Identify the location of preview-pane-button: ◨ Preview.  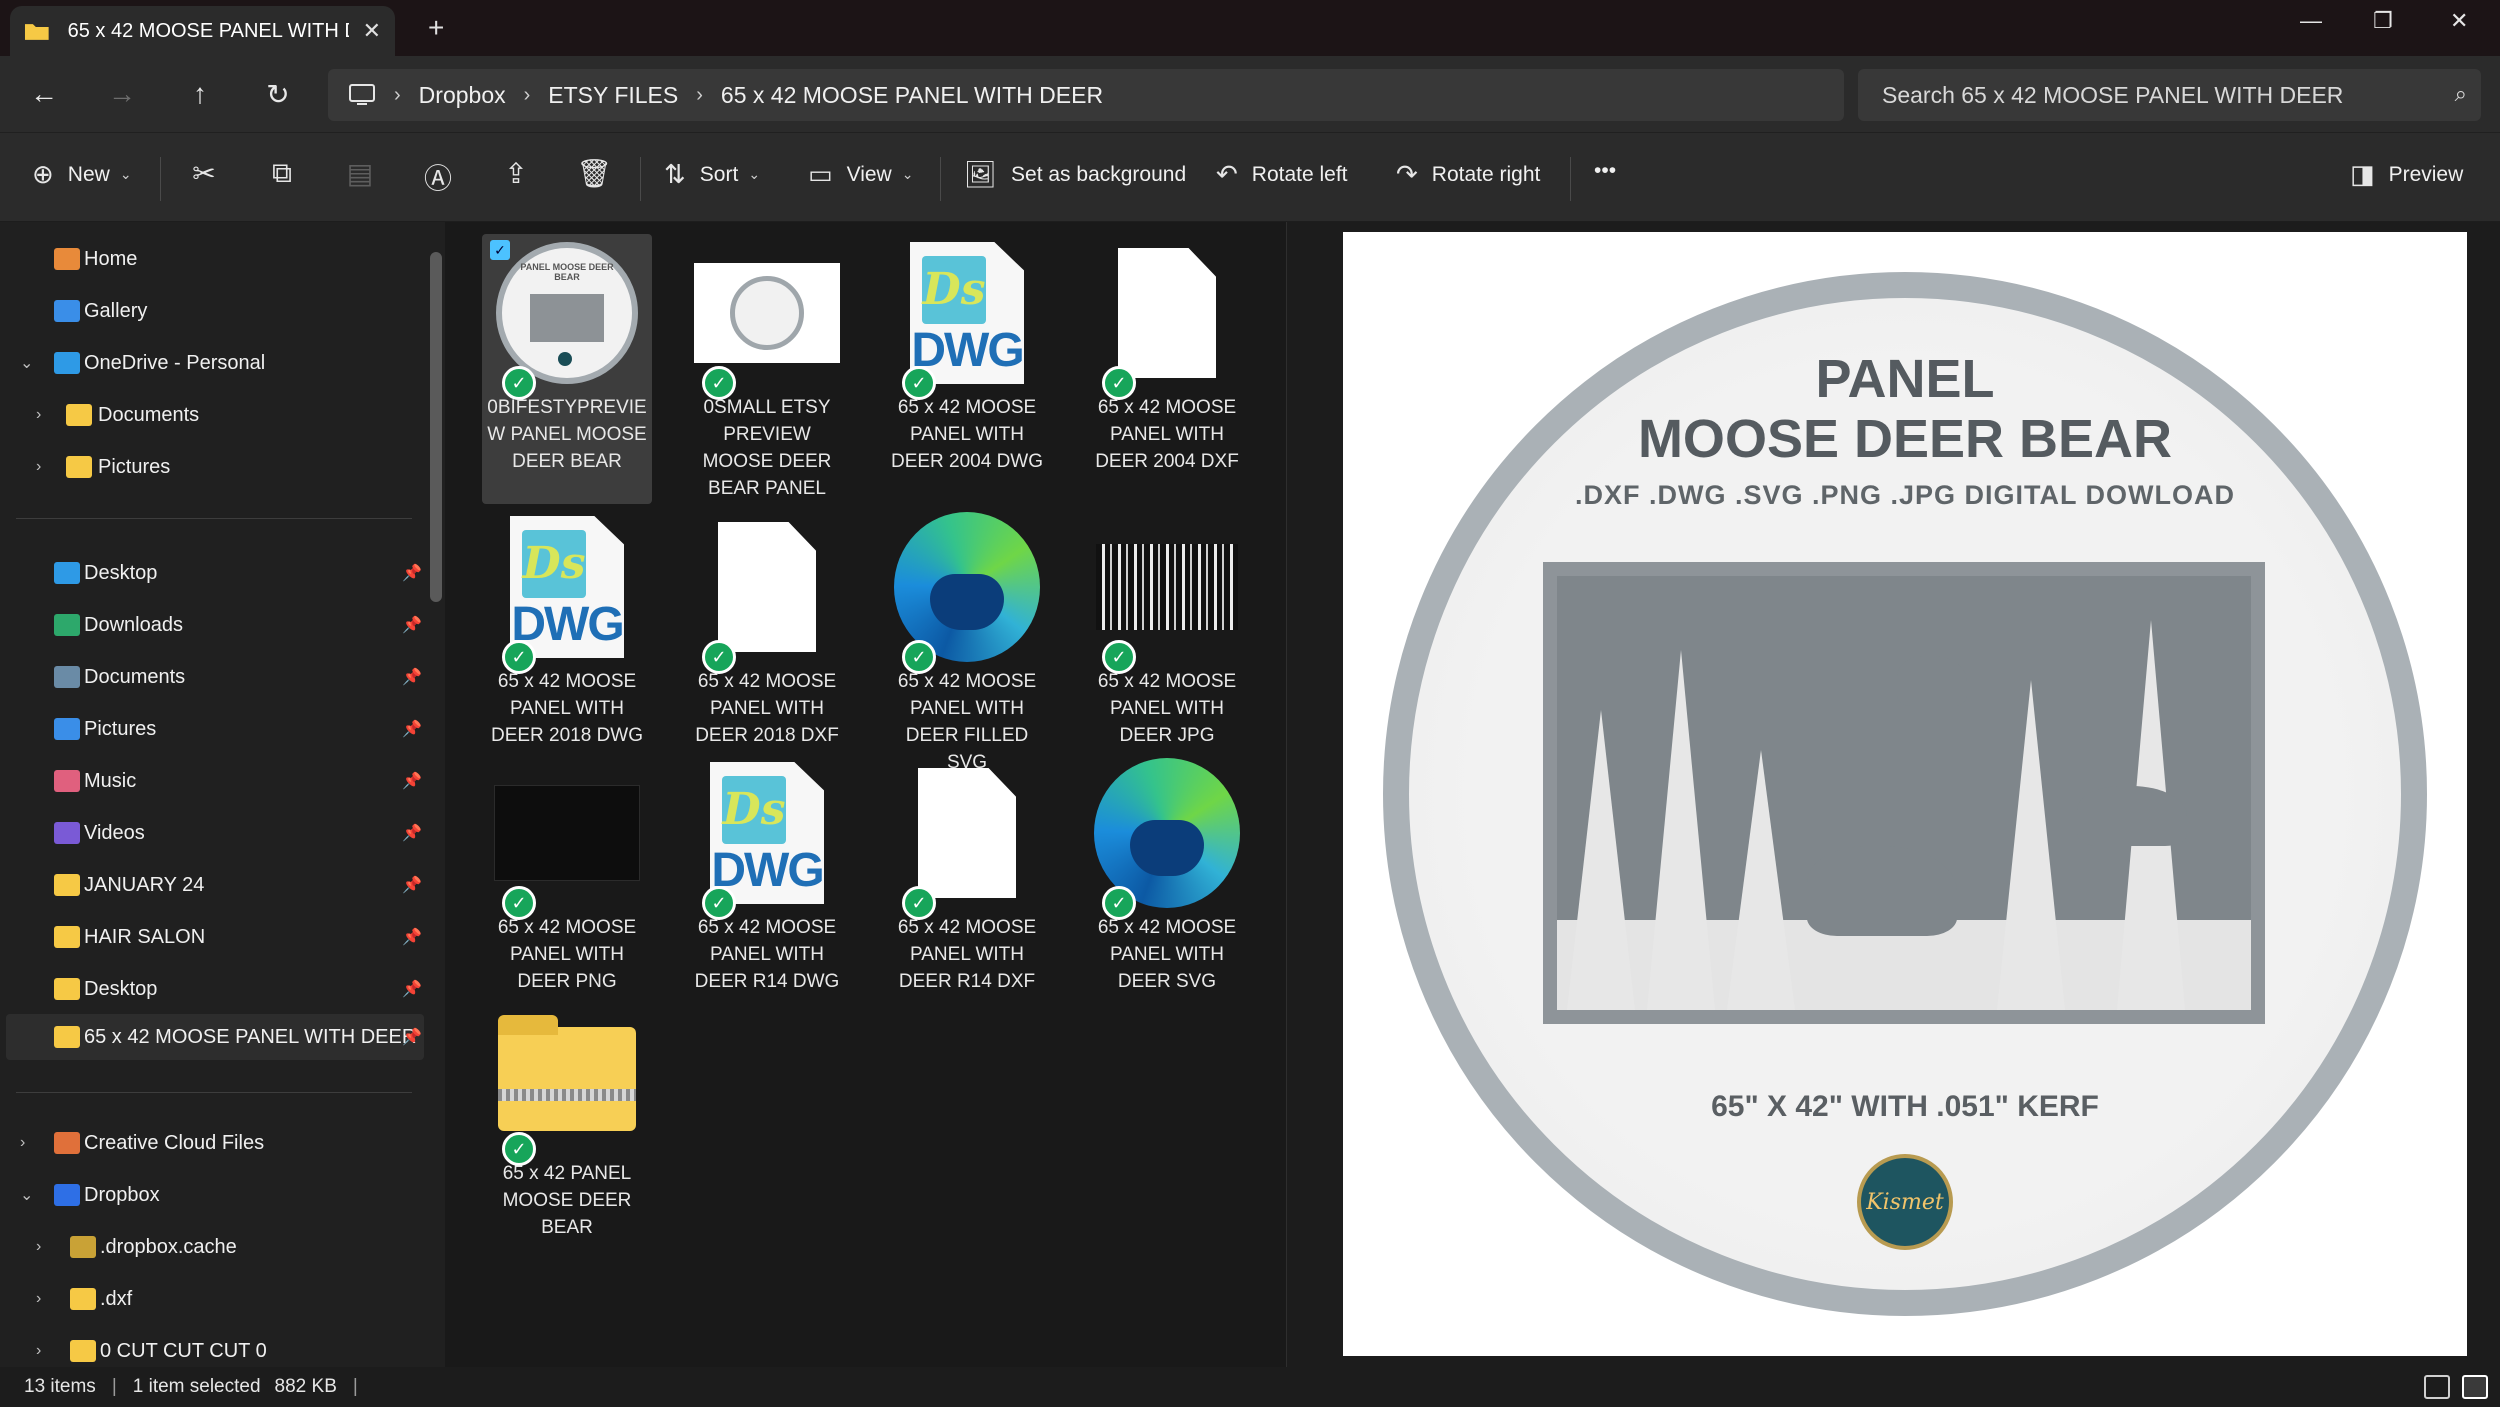
(2406, 174).